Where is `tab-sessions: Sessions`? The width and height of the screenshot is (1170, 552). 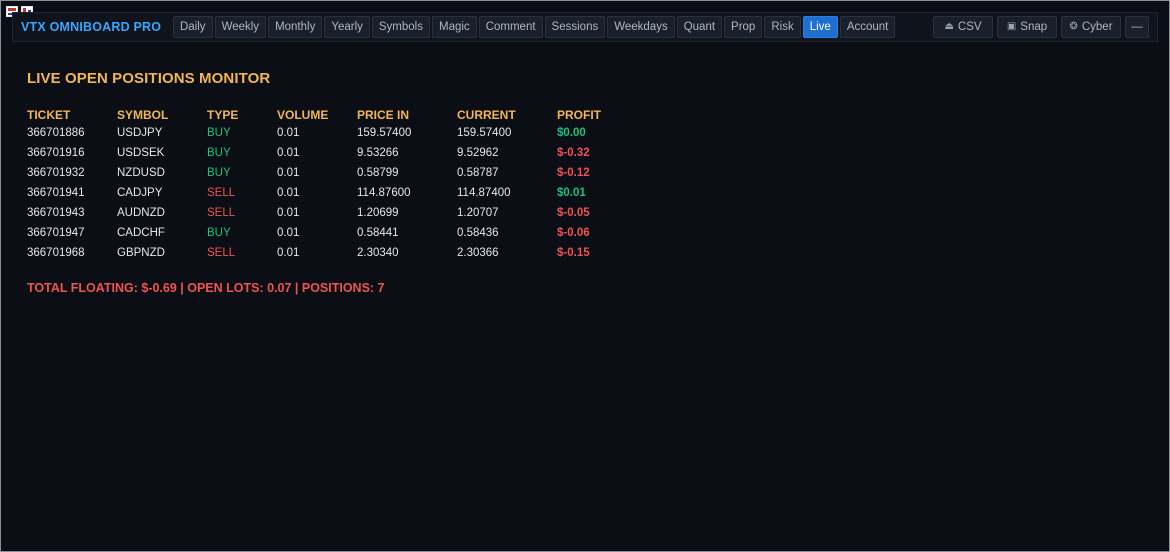
tab-sessions: Sessions is located at coordinates (575, 27).